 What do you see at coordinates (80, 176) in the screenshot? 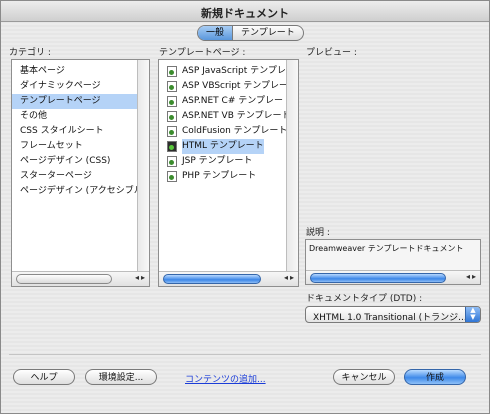
I see `category-item: スターターページ` at bounding box center [80, 176].